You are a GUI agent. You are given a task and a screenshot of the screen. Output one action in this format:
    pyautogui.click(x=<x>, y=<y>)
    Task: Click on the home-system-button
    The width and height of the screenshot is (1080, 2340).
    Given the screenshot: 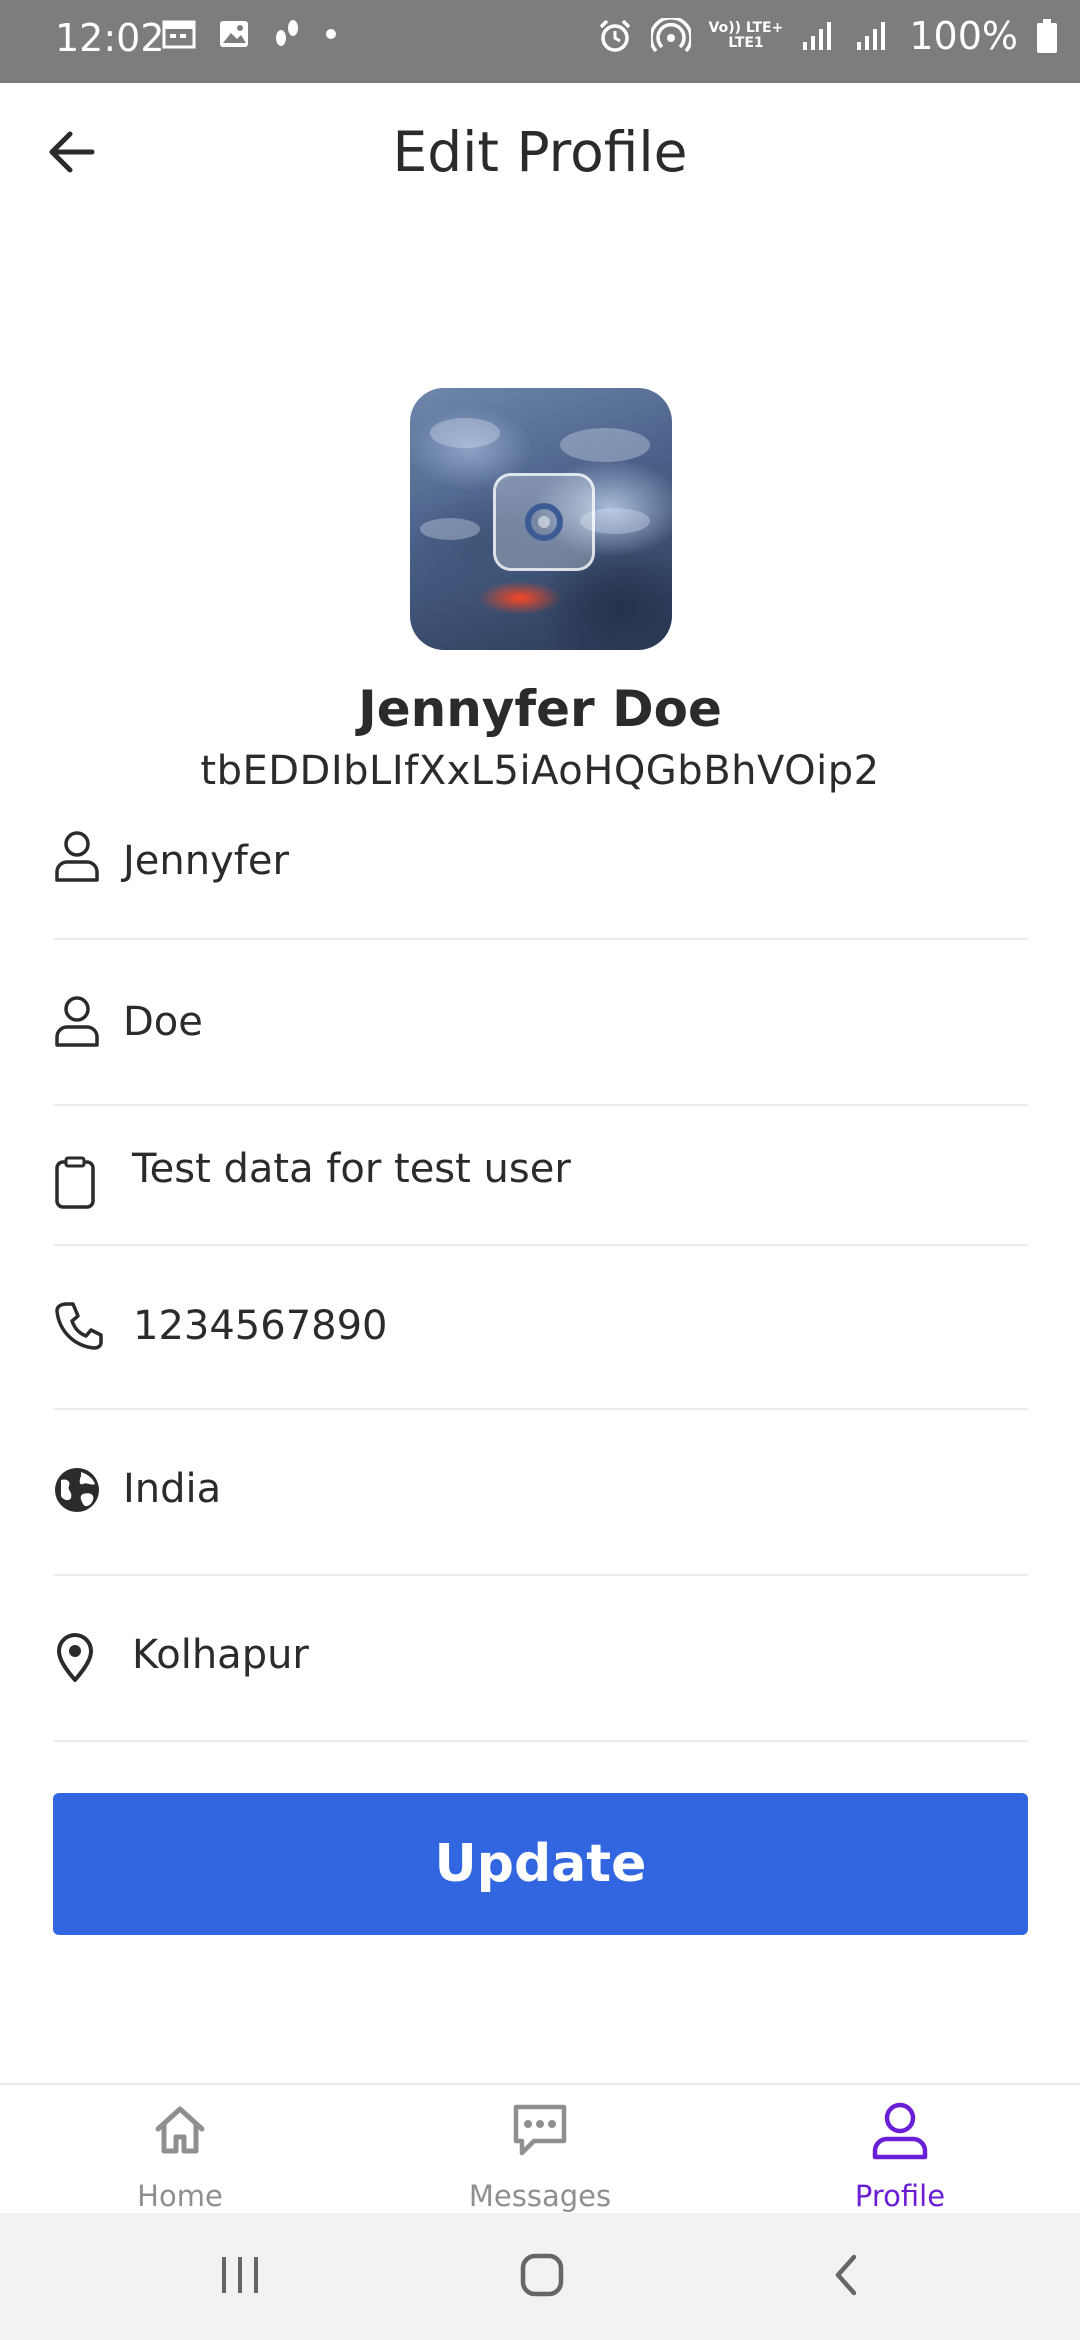 What is the action you would take?
    pyautogui.click(x=542, y=2277)
    